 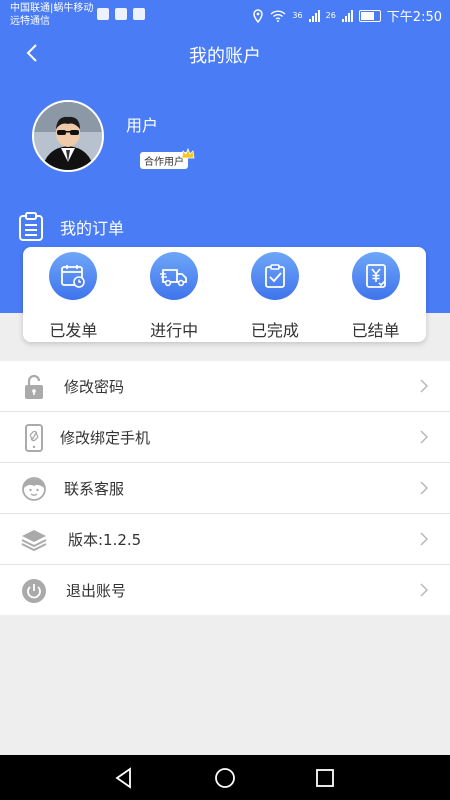 I want to click on layers-icon, so click(x=34, y=540).